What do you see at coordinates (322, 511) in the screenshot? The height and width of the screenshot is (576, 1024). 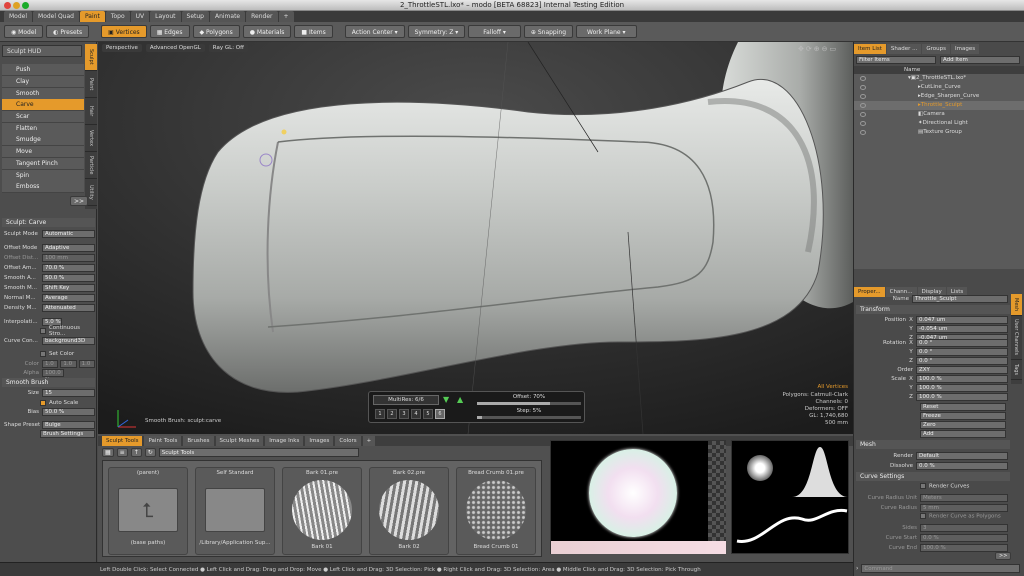 I see `preset-bark-01: Bark 01.pre Bark 01` at bounding box center [322, 511].